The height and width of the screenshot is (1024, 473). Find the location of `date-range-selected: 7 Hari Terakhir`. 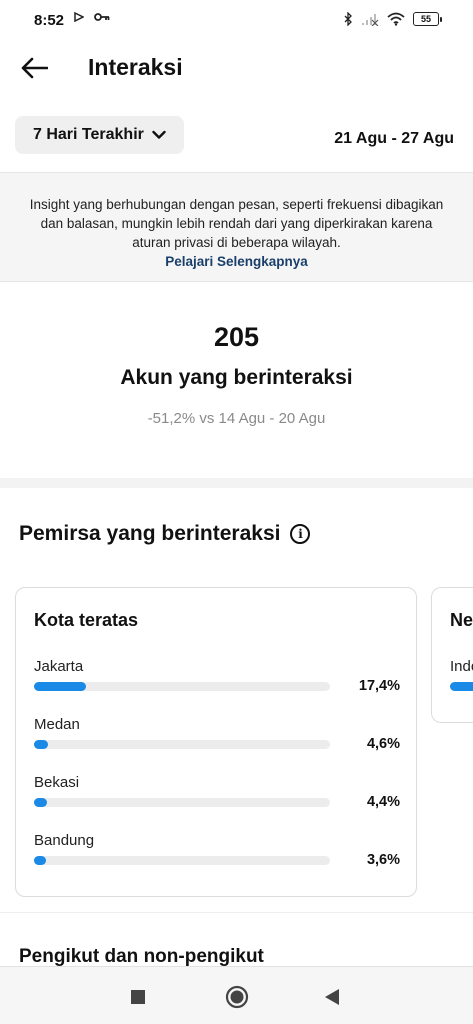

date-range-selected: 7 Hari Terakhir is located at coordinates (88, 134).